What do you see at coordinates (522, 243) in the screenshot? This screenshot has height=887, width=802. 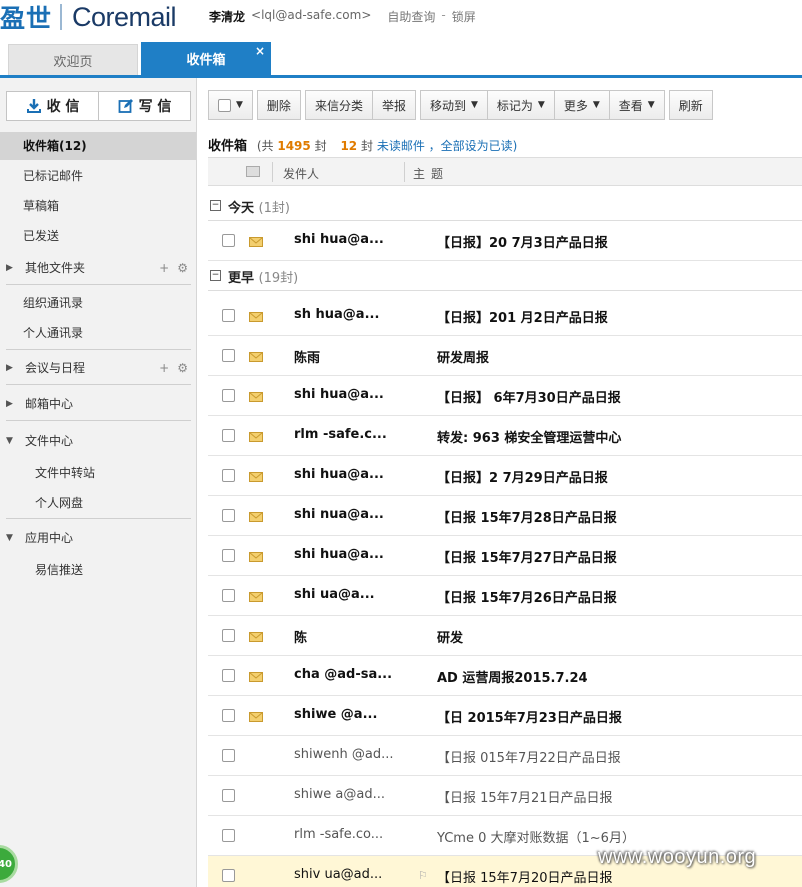 I see `message-subject: 【日报】20 7月3日产品日报` at bounding box center [522, 243].